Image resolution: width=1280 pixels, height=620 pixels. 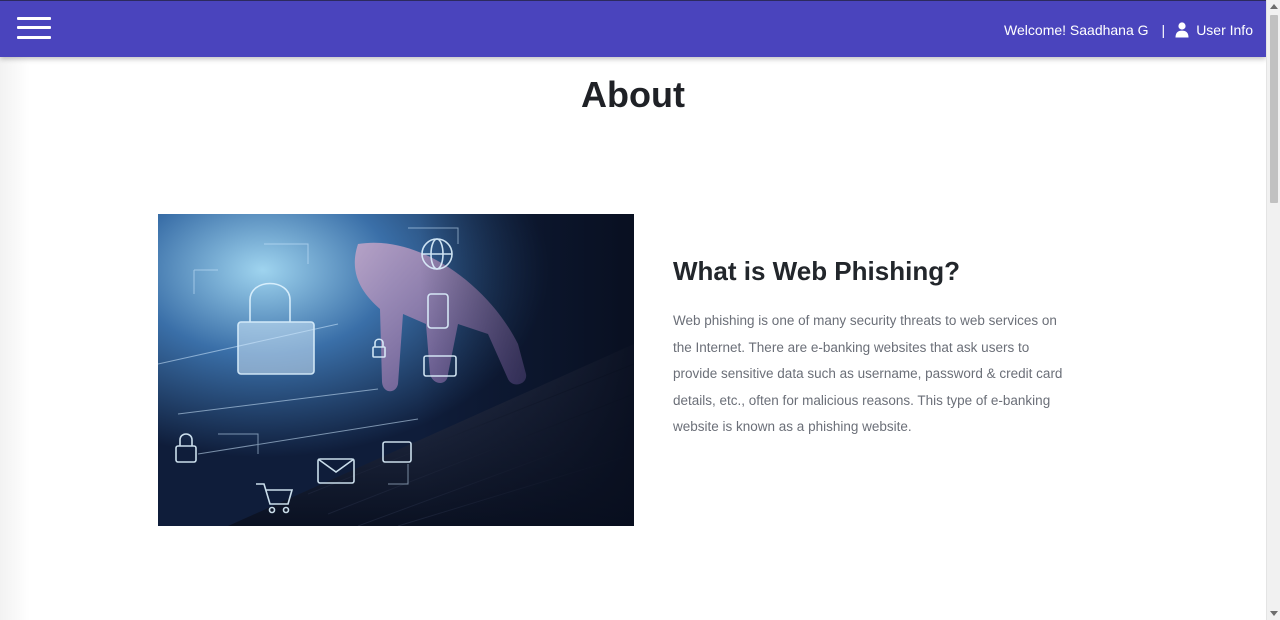 What do you see at coordinates (633, 28) in the screenshot?
I see `top-navbar: Welcome! Saadhana G | User Info` at bounding box center [633, 28].